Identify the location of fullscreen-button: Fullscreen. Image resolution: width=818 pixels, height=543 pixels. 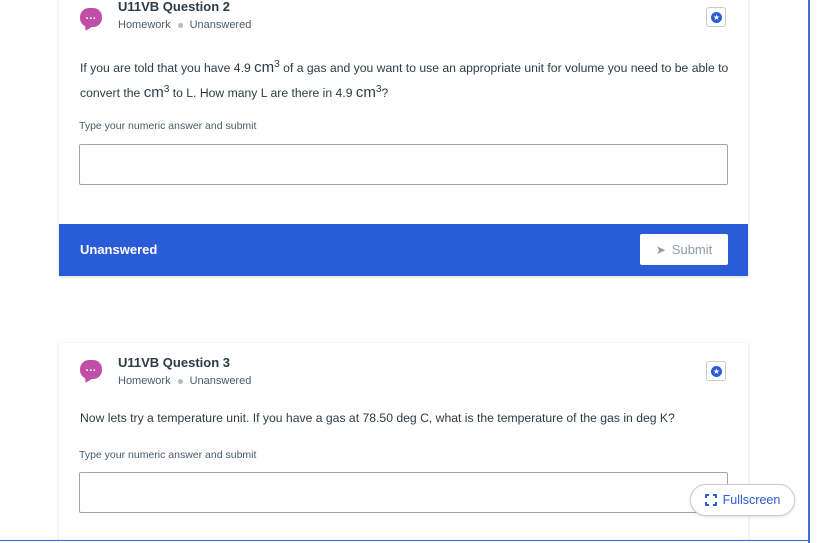
(742, 500).